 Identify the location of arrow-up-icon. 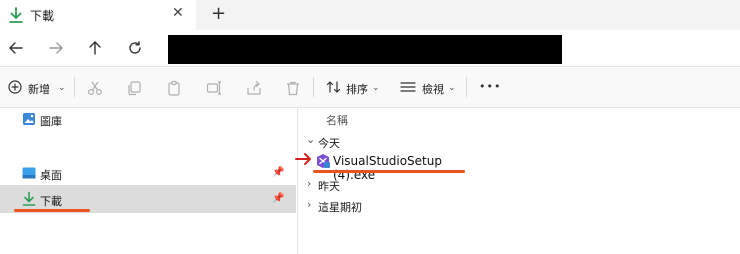
(95, 48).